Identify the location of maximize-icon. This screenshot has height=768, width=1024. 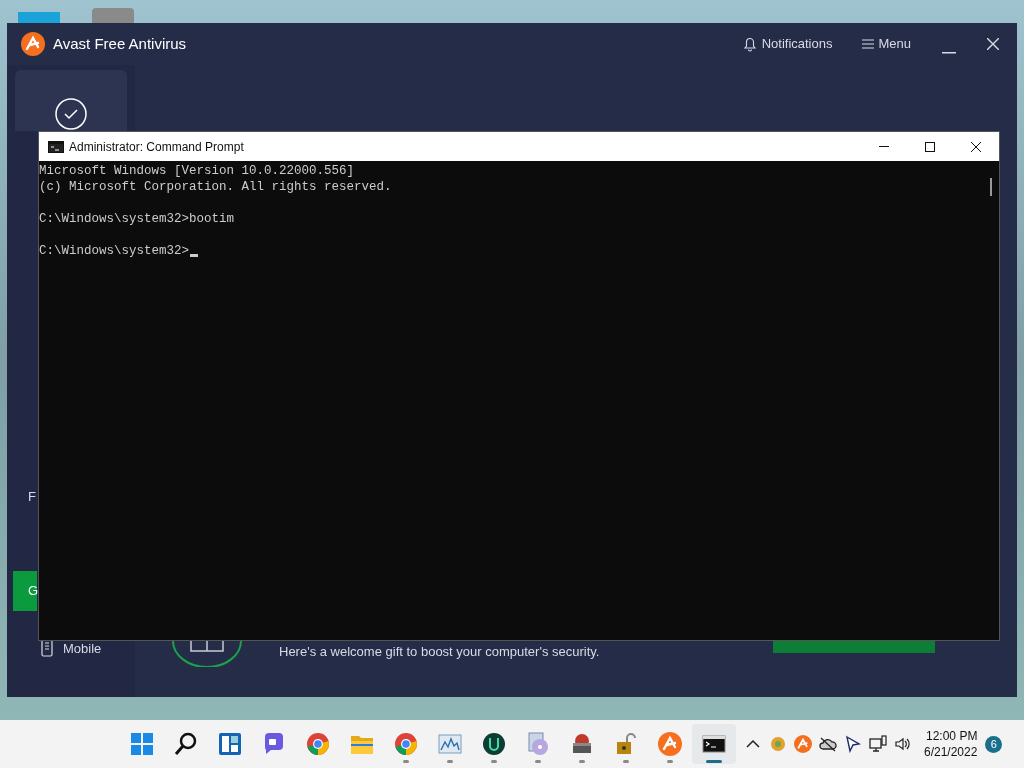
(930, 146).